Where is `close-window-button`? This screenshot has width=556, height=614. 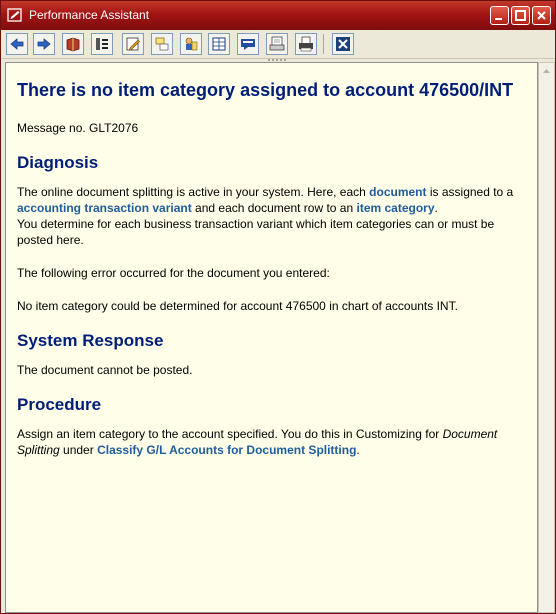
close-window-button is located at coordinates (541, 15).